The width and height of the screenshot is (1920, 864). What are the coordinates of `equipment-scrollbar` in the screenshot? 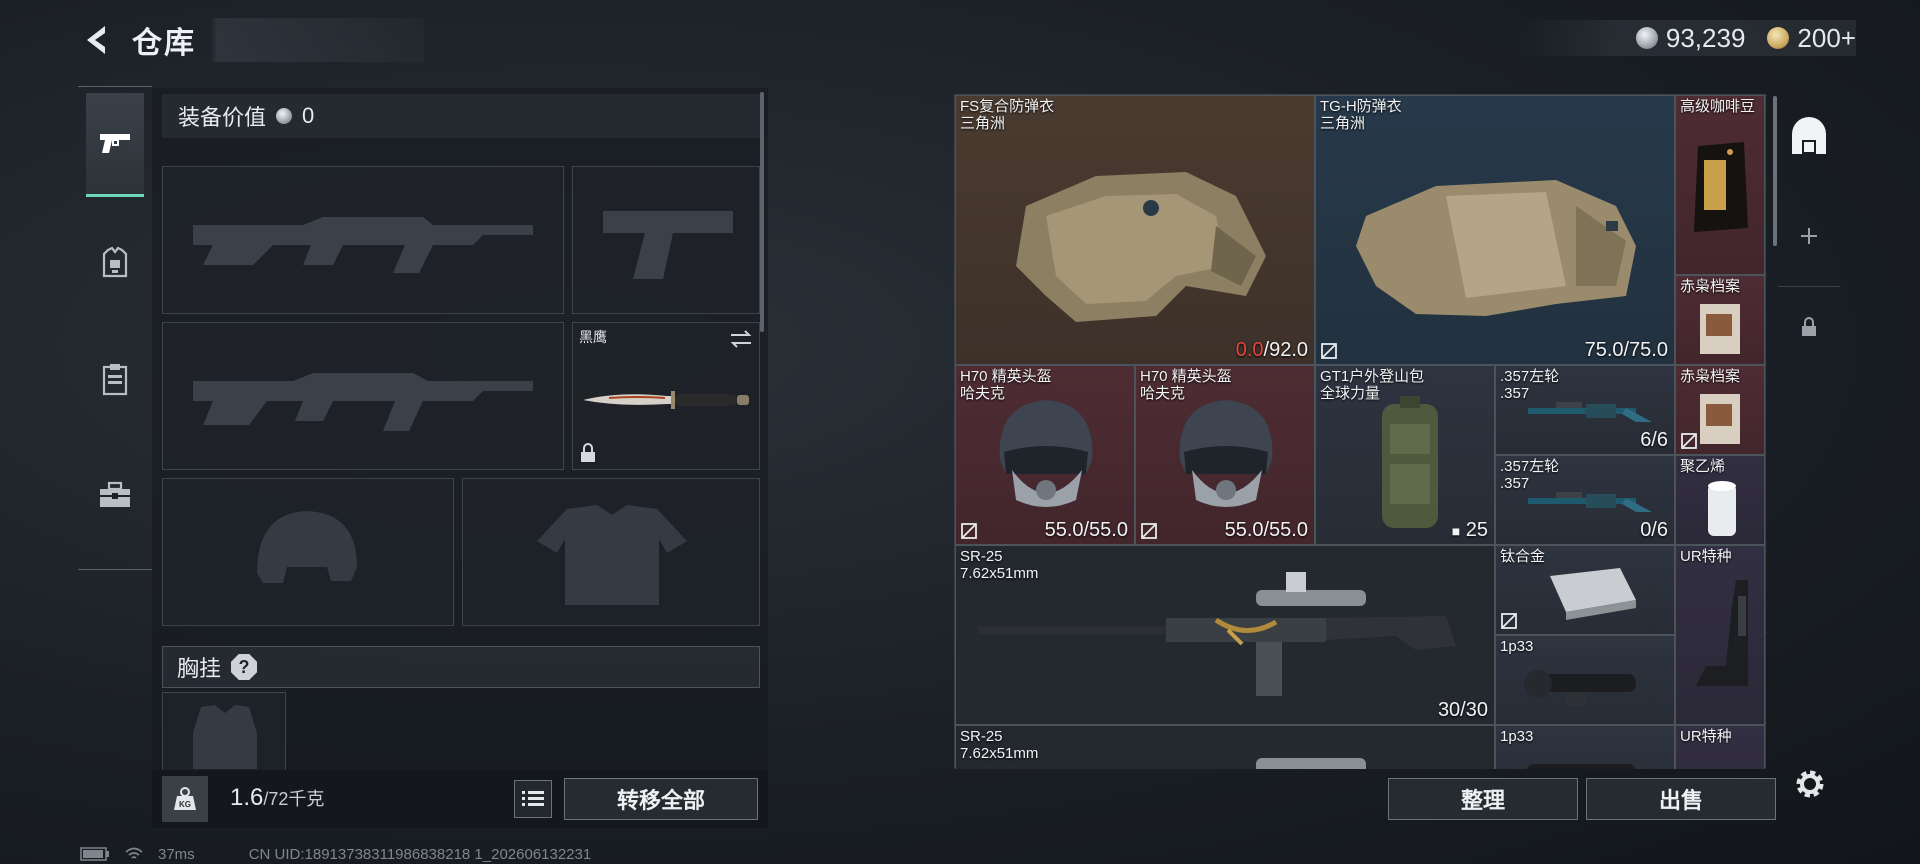 It's located at (762, 212).